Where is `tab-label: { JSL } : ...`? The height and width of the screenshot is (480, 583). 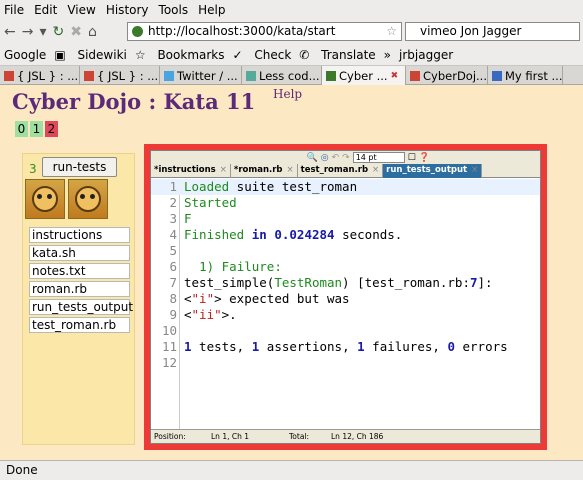 tab-label: { JSL } : ... is located at coordinates (128, 75).